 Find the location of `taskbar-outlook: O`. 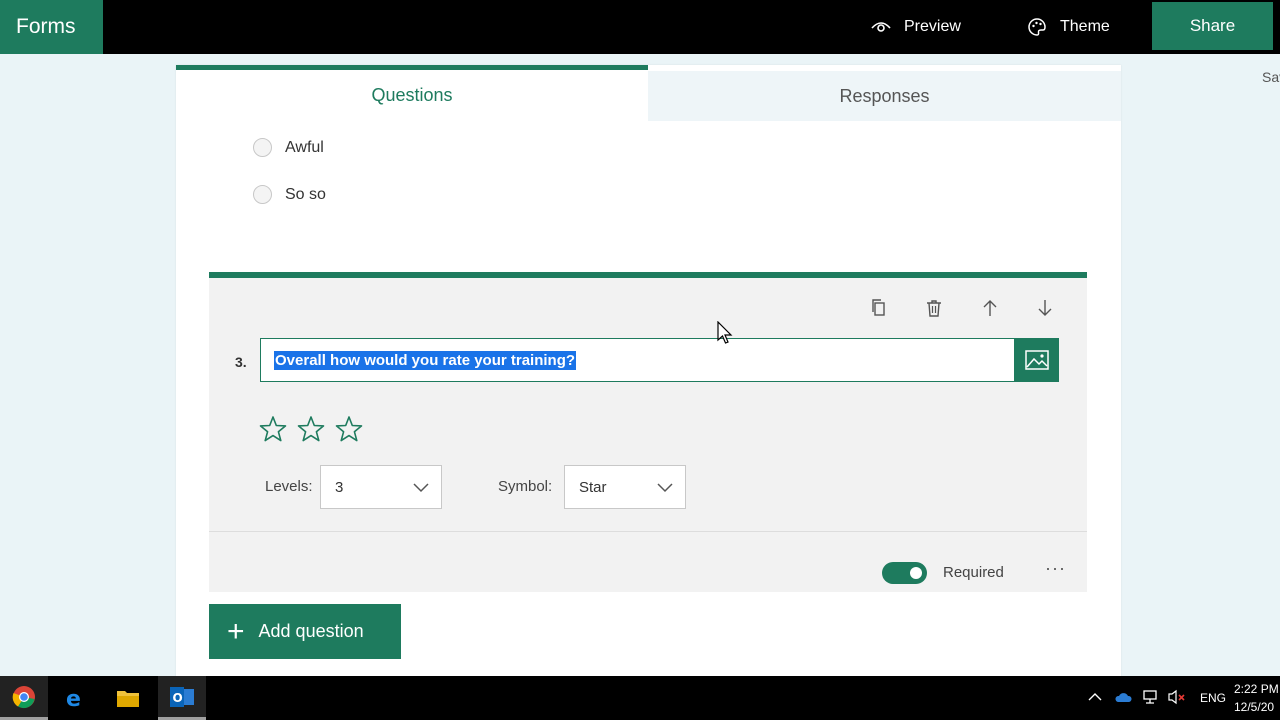

taskbar-outlook: O is located at coordinates (182, 698).